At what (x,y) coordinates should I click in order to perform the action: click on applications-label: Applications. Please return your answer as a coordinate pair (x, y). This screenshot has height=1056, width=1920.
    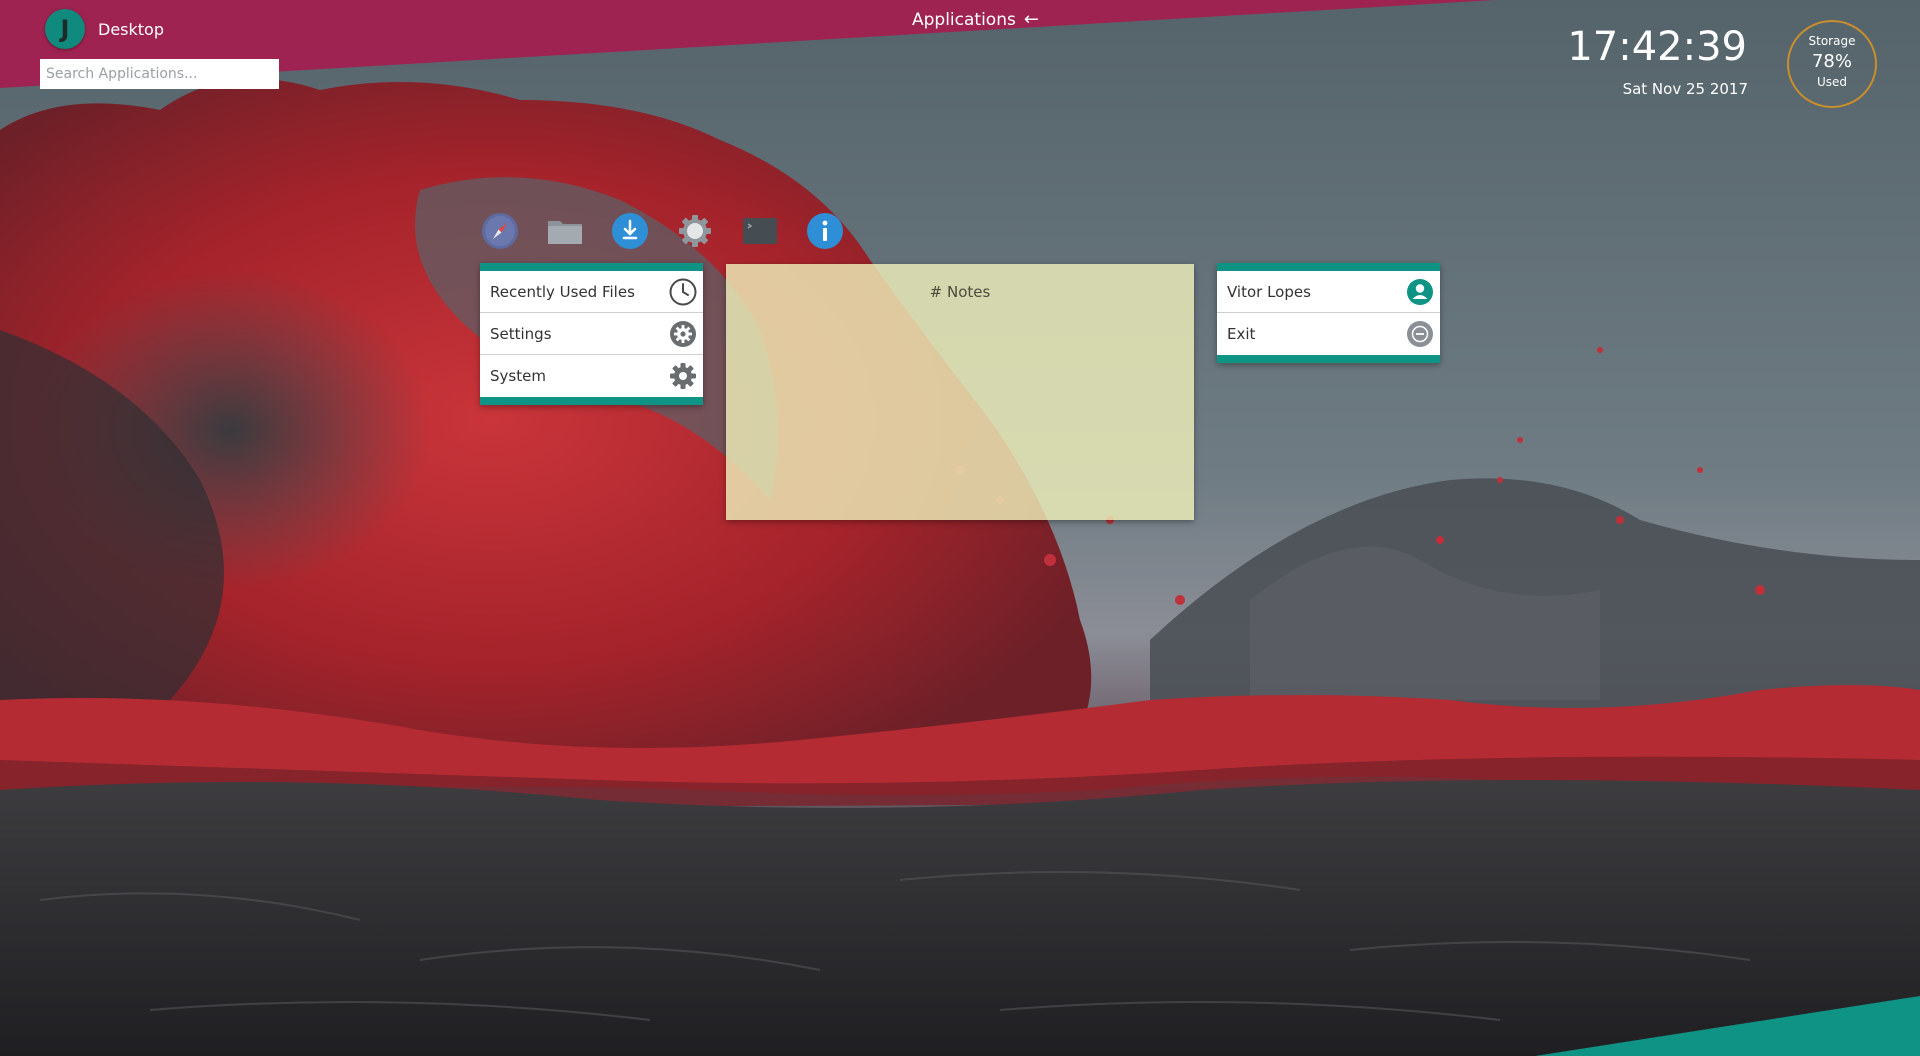
    Looking at the image, I should click on (964, 19).